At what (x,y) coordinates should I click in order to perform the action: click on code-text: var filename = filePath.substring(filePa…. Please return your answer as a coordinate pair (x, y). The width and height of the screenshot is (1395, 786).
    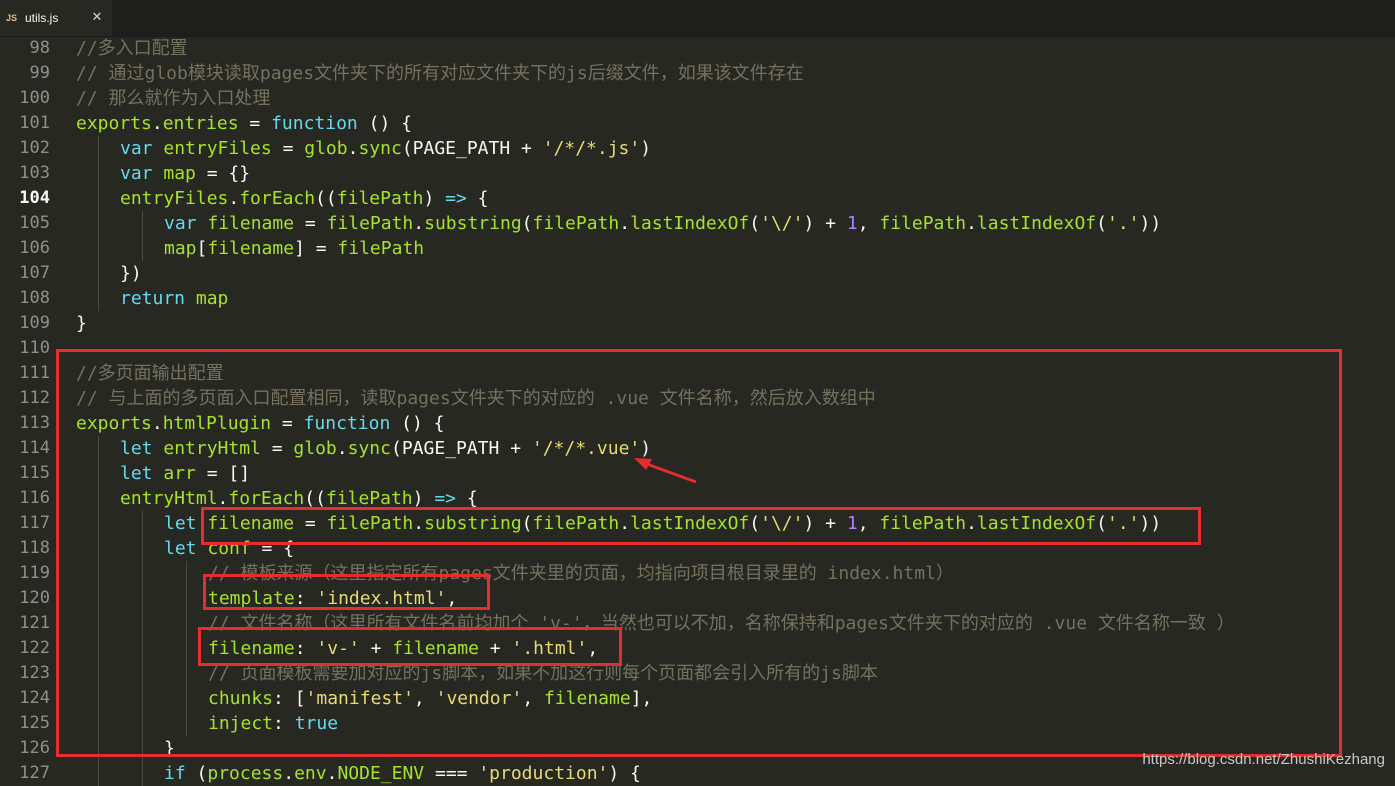
    Looking at the image, I should click on (662, 223).